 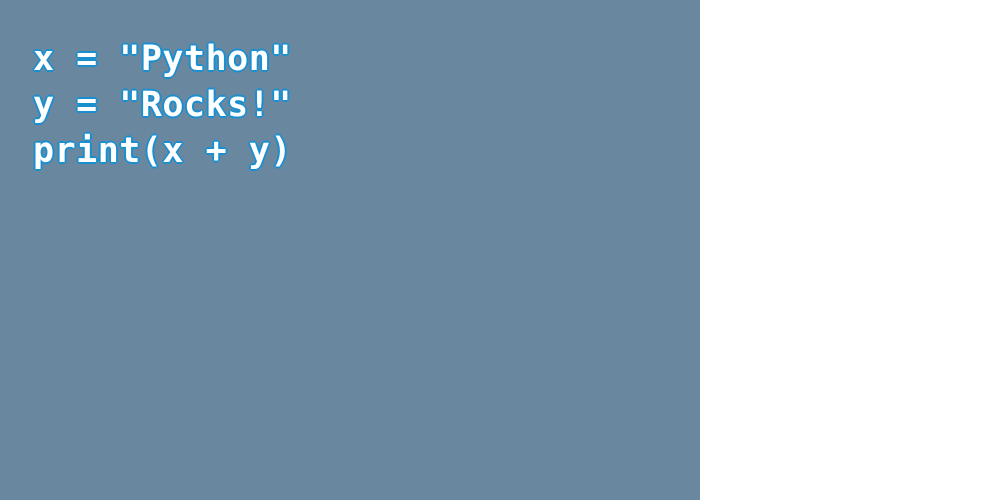 What do you see at coordinates (162, 59) in the screenshot?
I see `code-line-1: x = "Python"` at bounding box center [162, 59].